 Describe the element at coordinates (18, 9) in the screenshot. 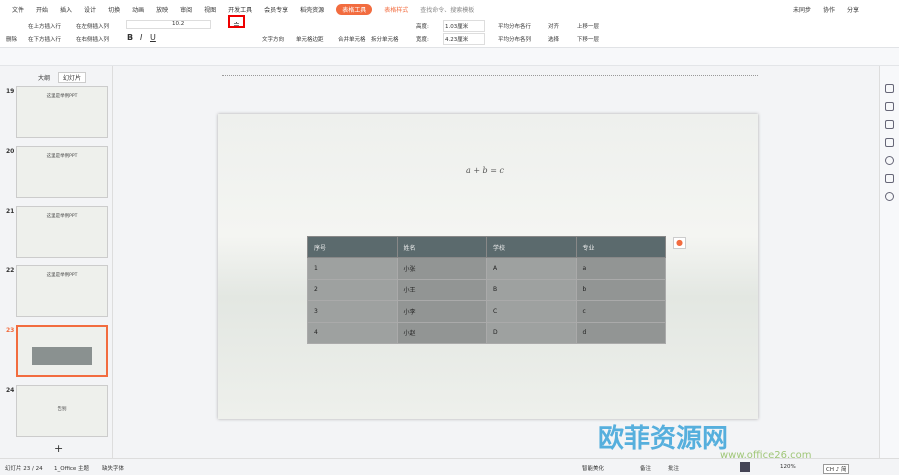

I see `menu-file: 文件` at that location.